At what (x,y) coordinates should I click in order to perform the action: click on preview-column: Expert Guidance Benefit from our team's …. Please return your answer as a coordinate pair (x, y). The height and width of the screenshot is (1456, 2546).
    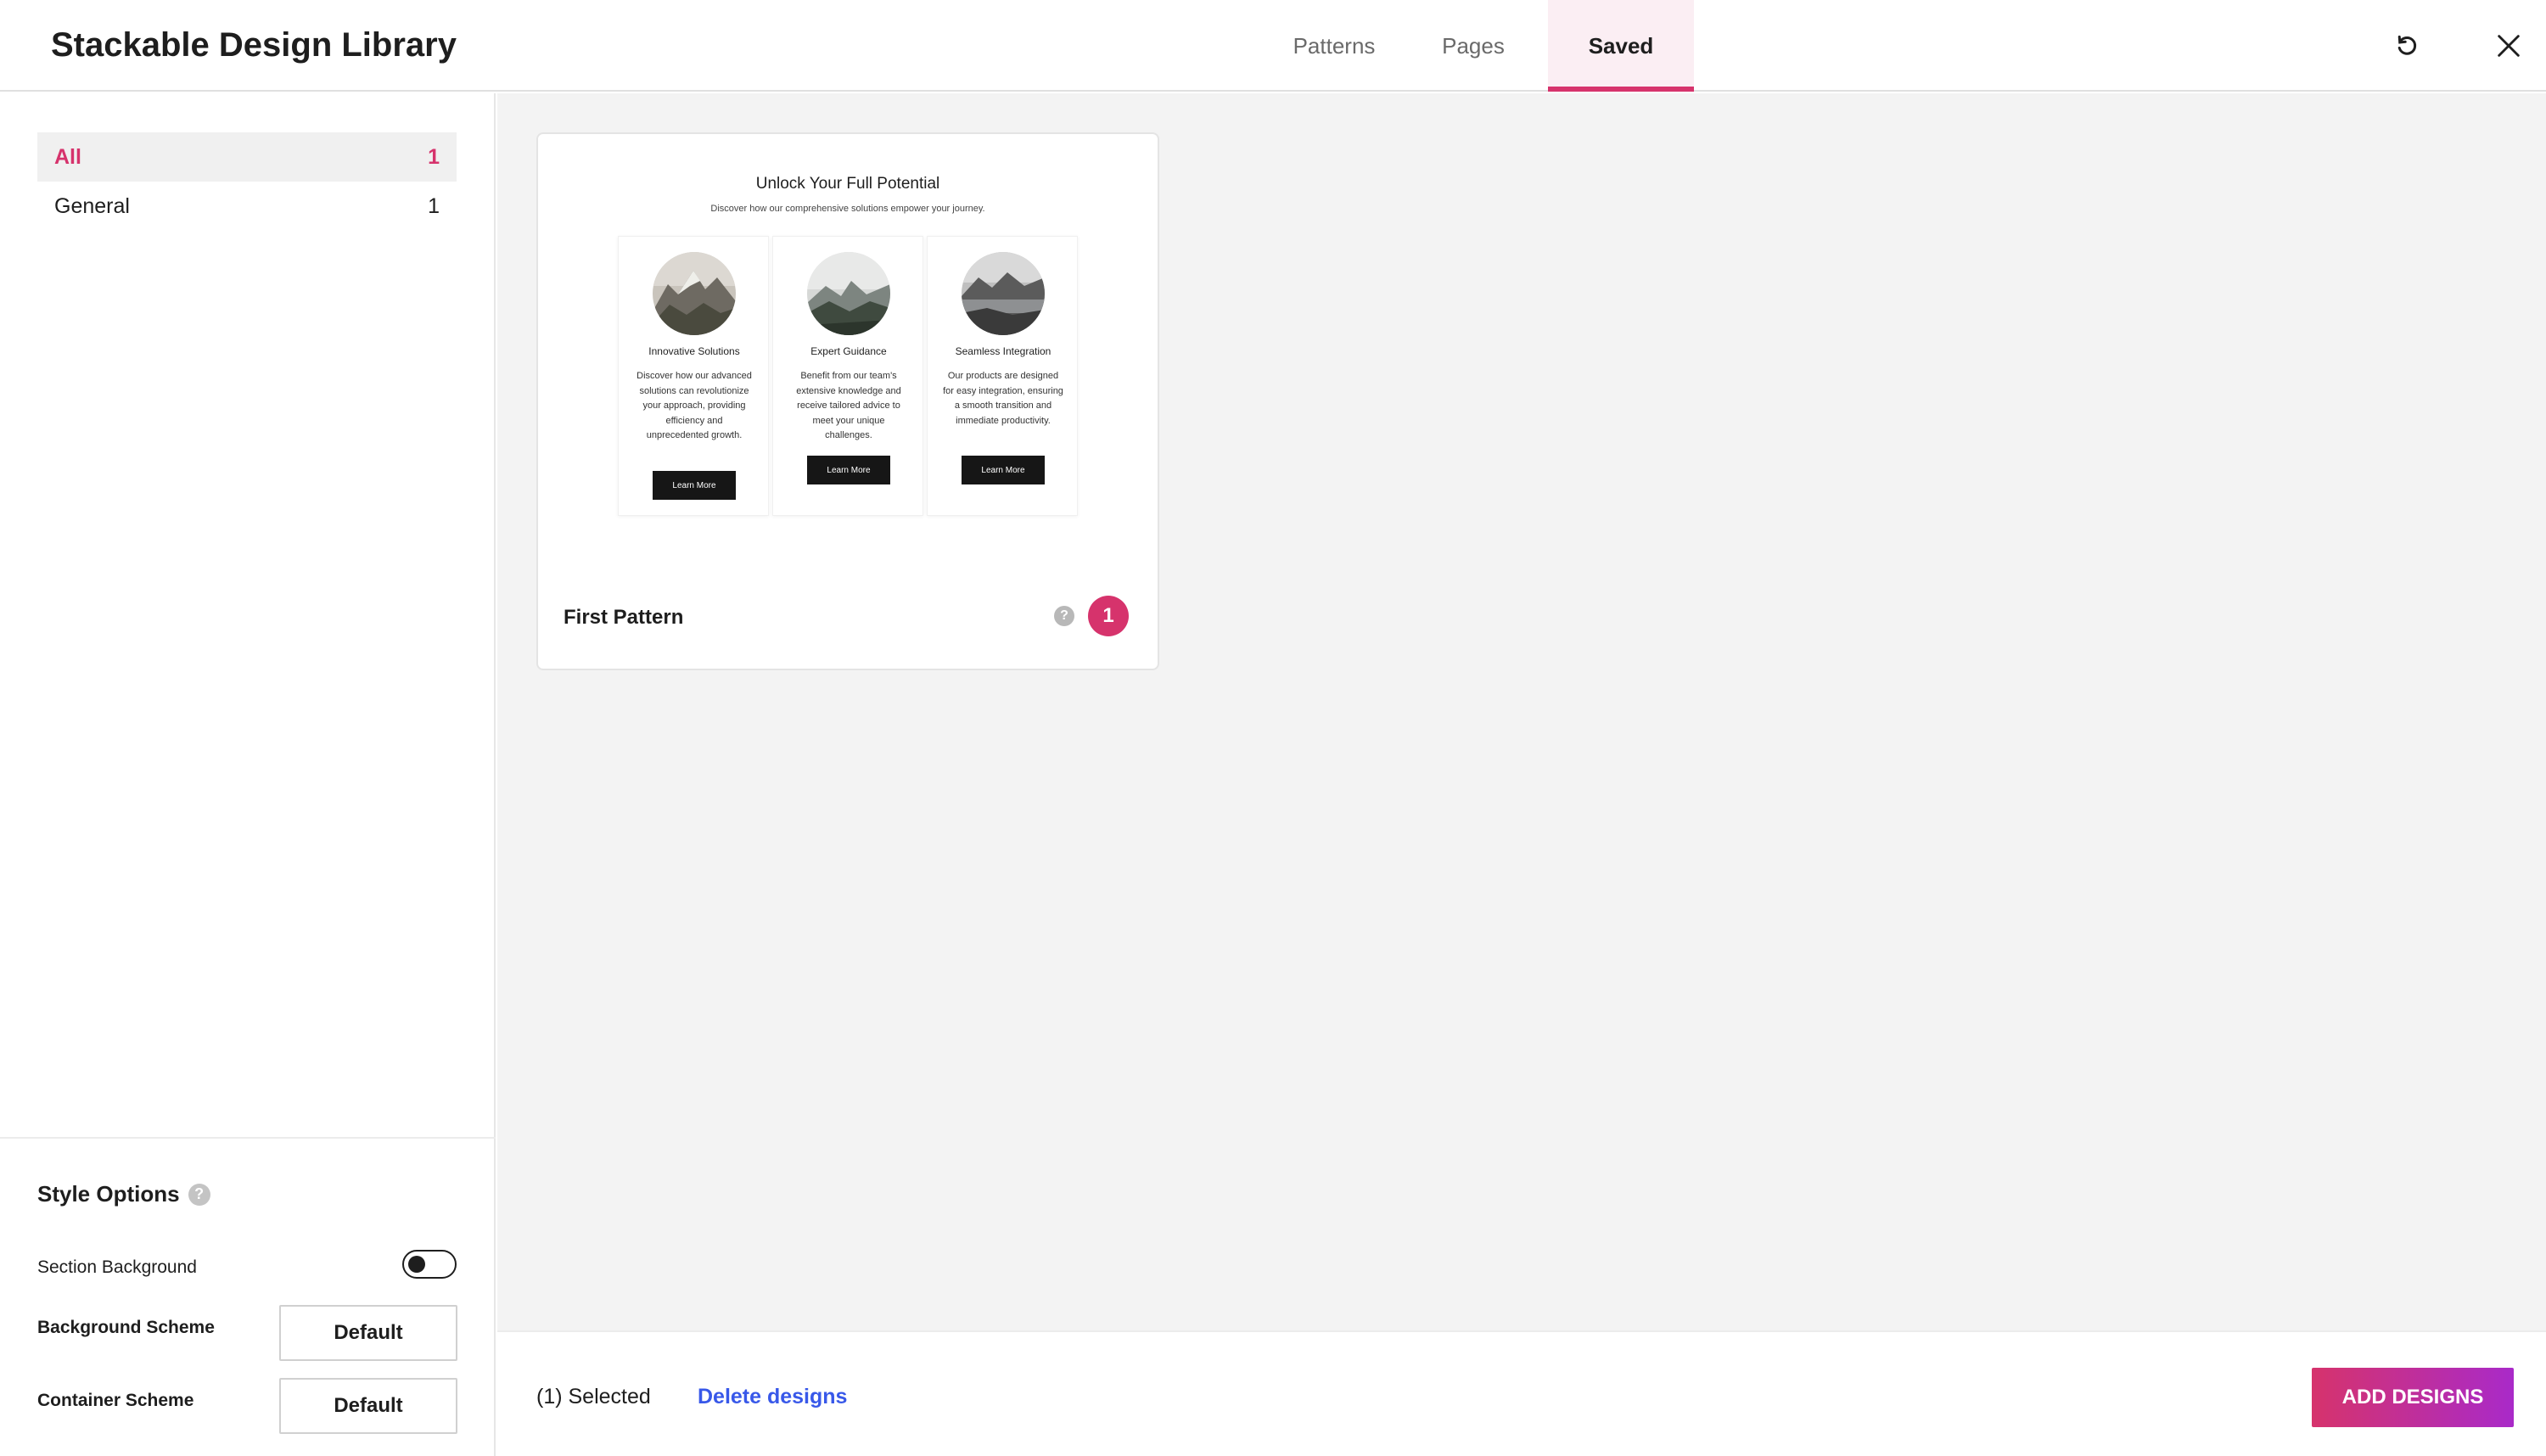
    Looking at the image, I should click on (848, 376).